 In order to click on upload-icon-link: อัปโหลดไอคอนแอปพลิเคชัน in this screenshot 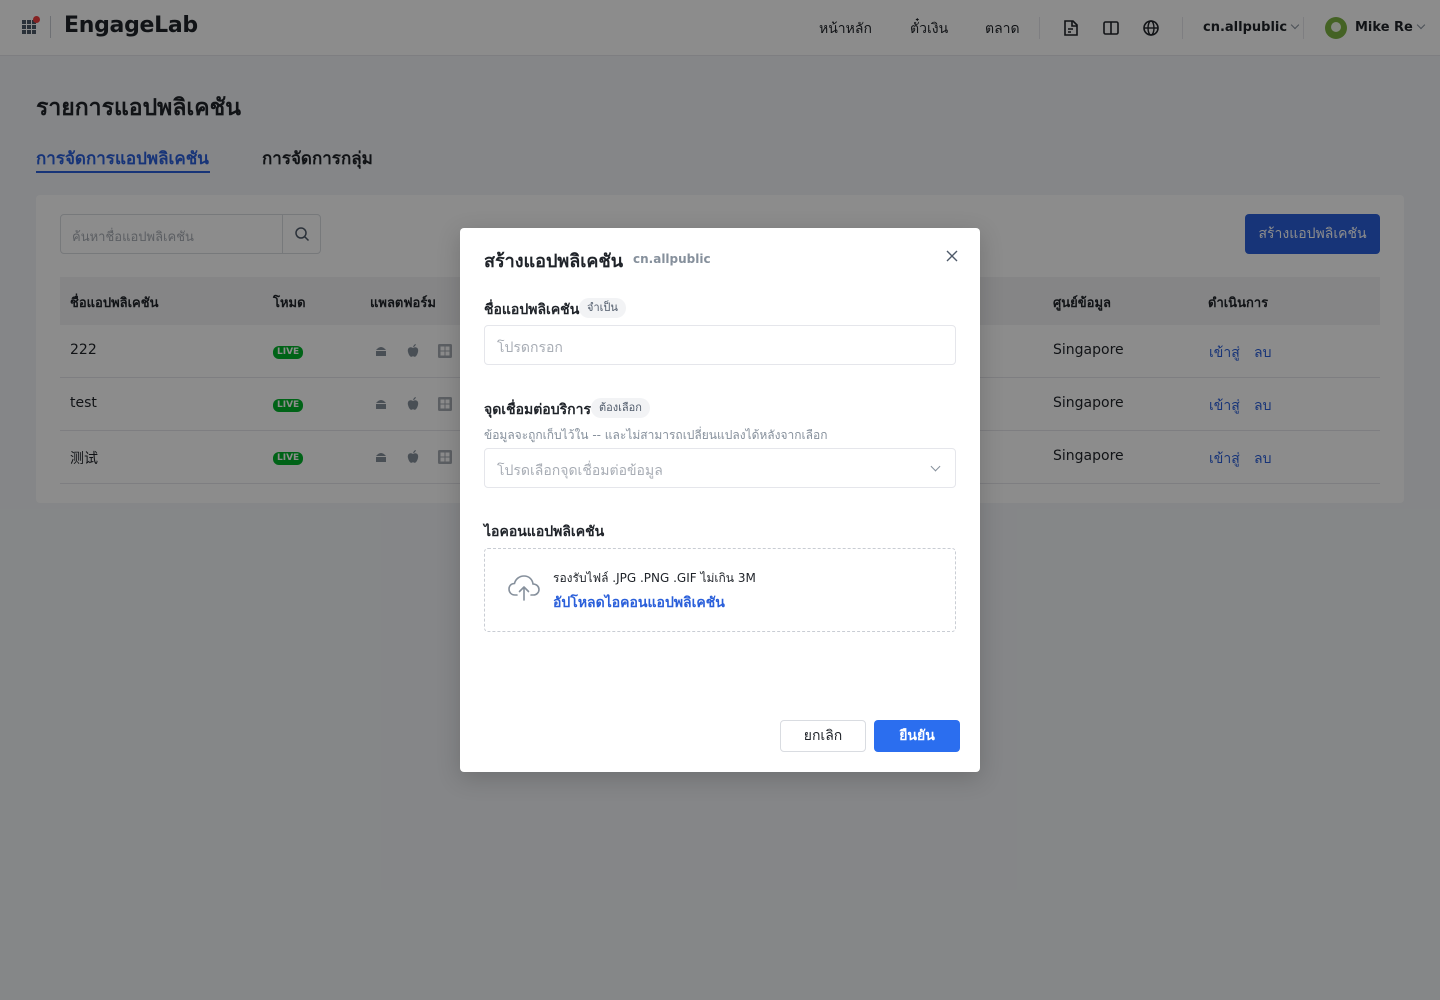, I will do `click(639, 603)`.